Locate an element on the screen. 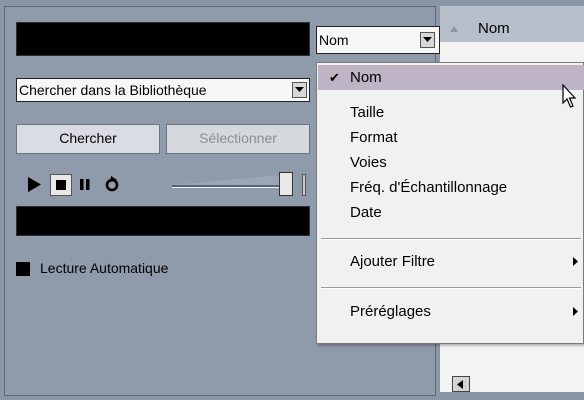 The image size is (584, 400). volume-slider-track is located at coordinates (232, 186).